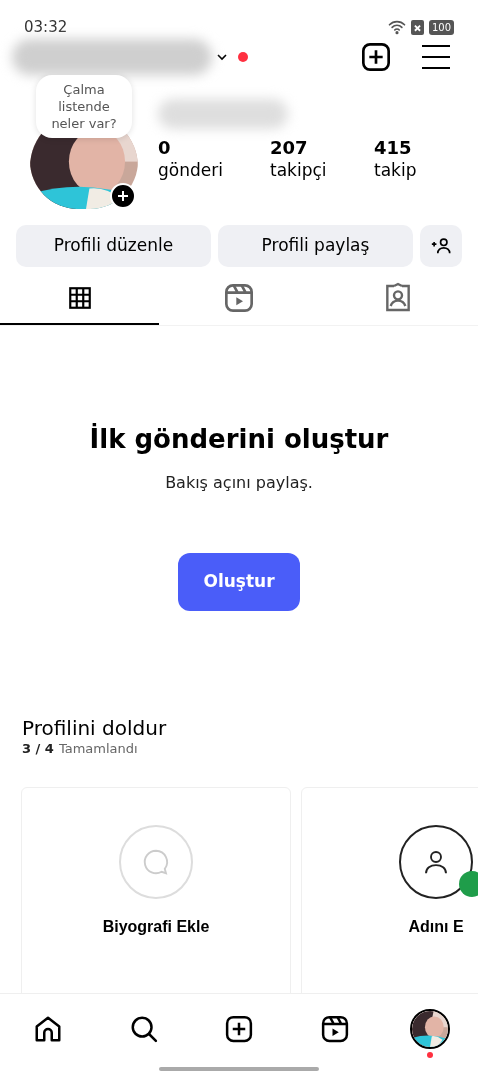  Describe the element at coordinates (436, 56) in the screenshot. I see `menu-button` at that location.